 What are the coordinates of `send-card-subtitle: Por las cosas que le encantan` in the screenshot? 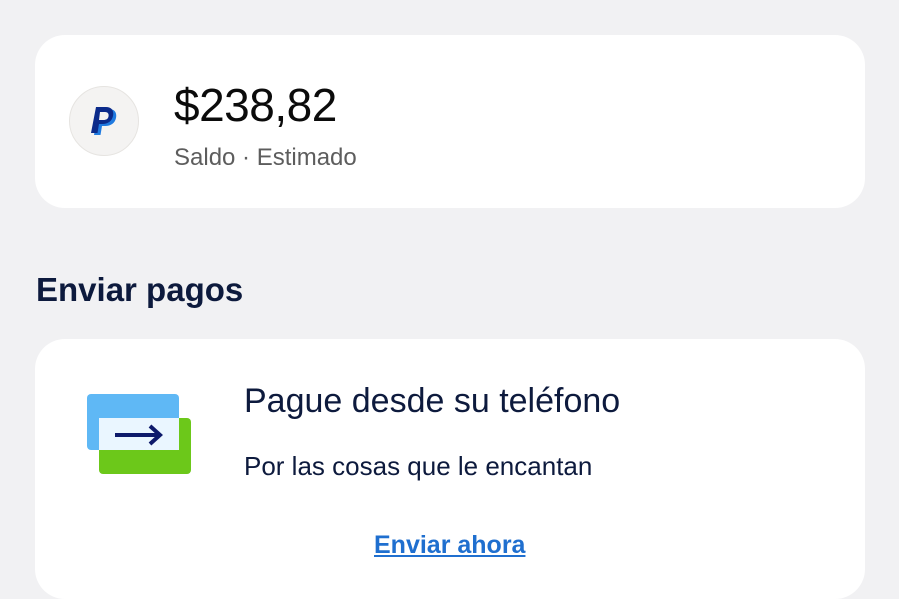 It's located at (418, 466).